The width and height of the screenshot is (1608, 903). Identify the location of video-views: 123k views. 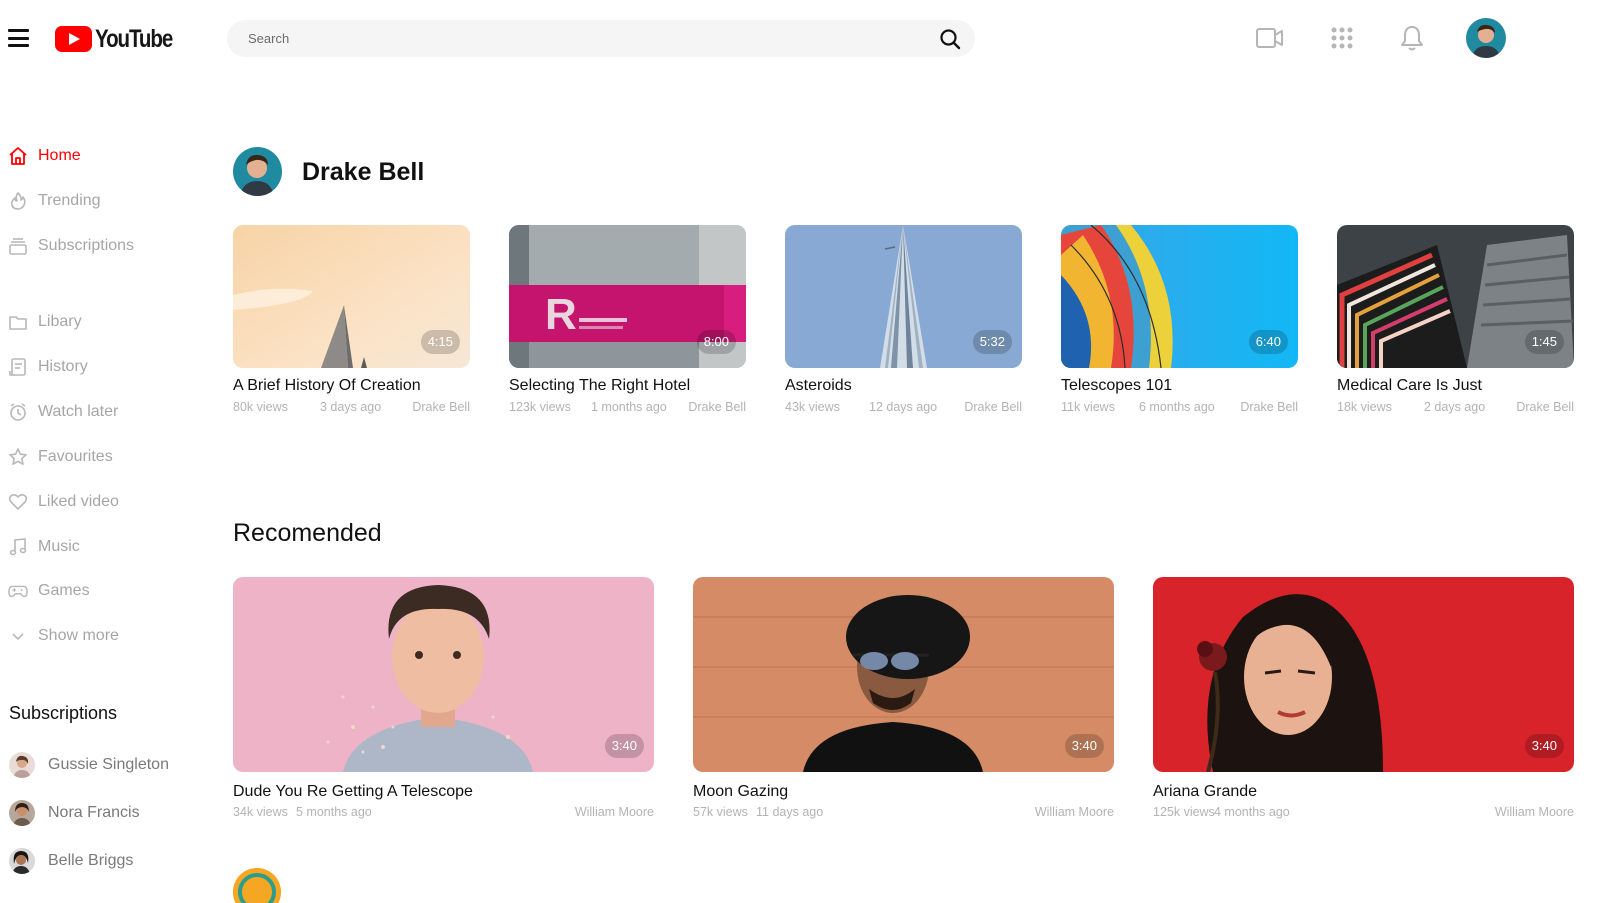
(540, 407).